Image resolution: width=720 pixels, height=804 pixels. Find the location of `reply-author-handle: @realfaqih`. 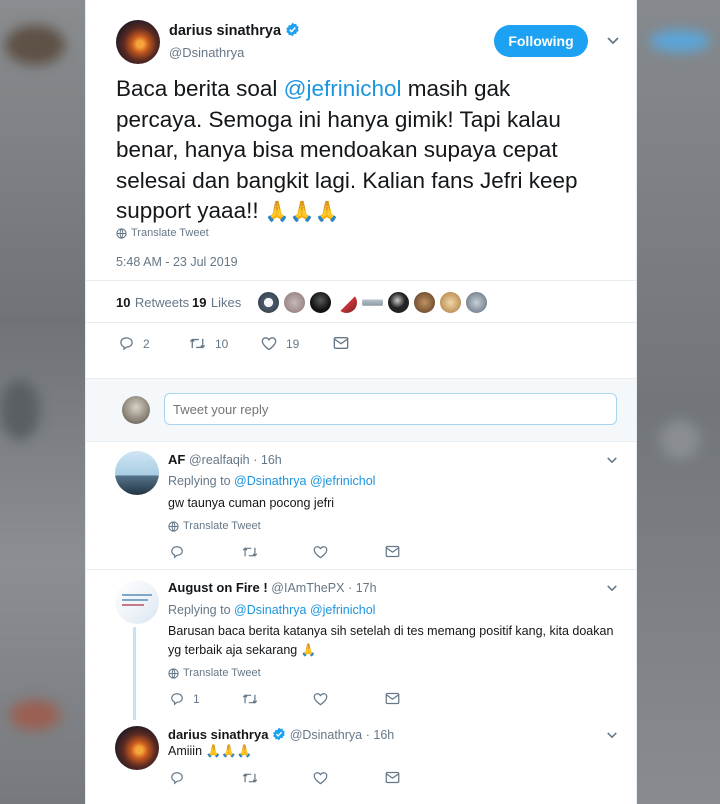

reply-author-handle: @realfaqih is located at coordinates (219, 460).